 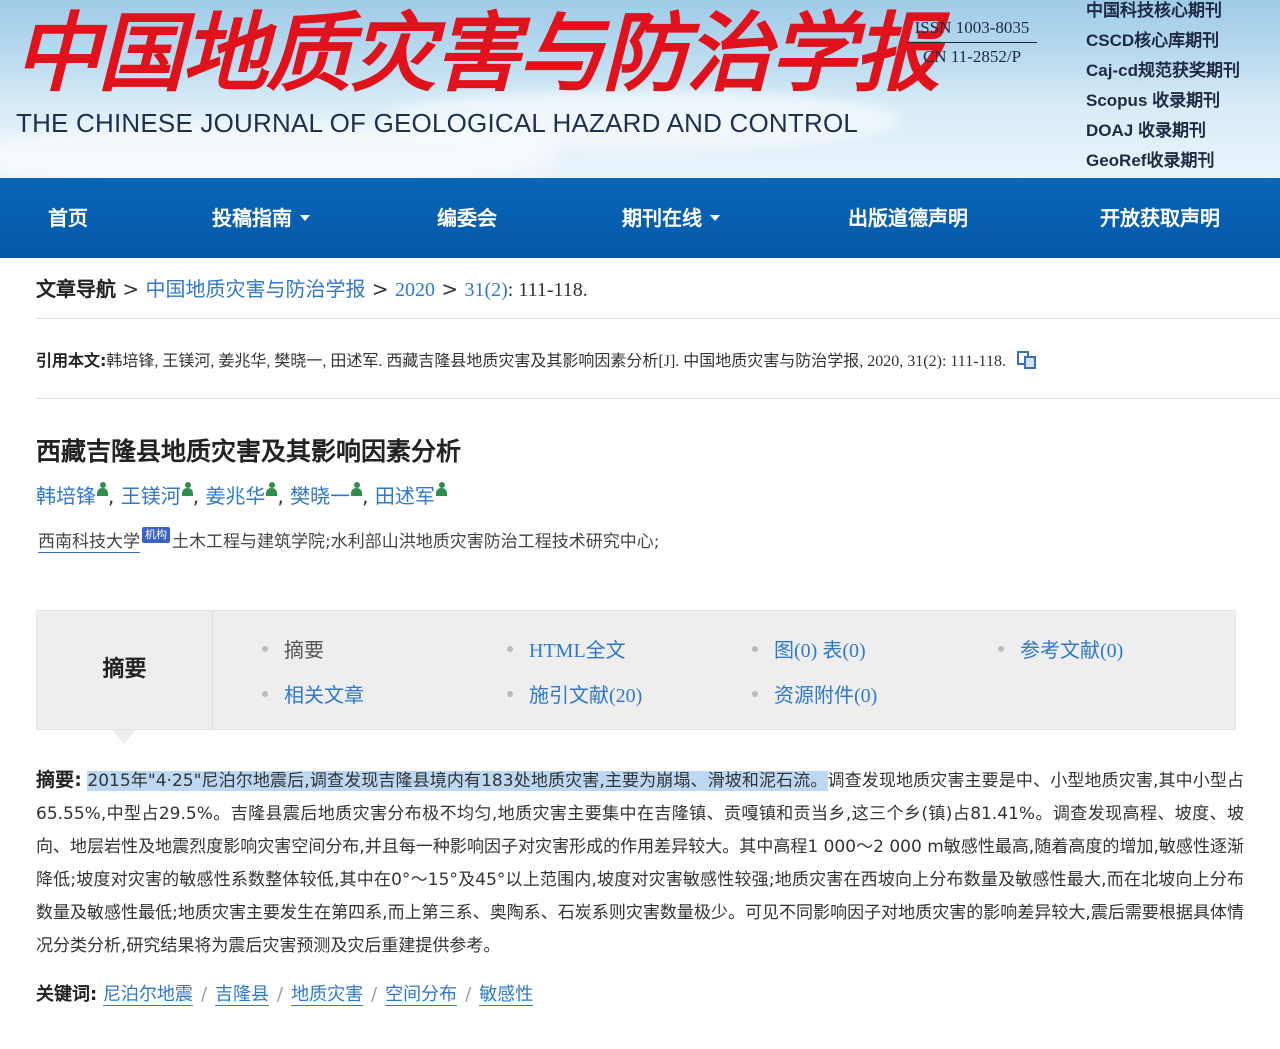 I want to click on keyword-link: 尼泊尔地震, so click(x=147, y=995).